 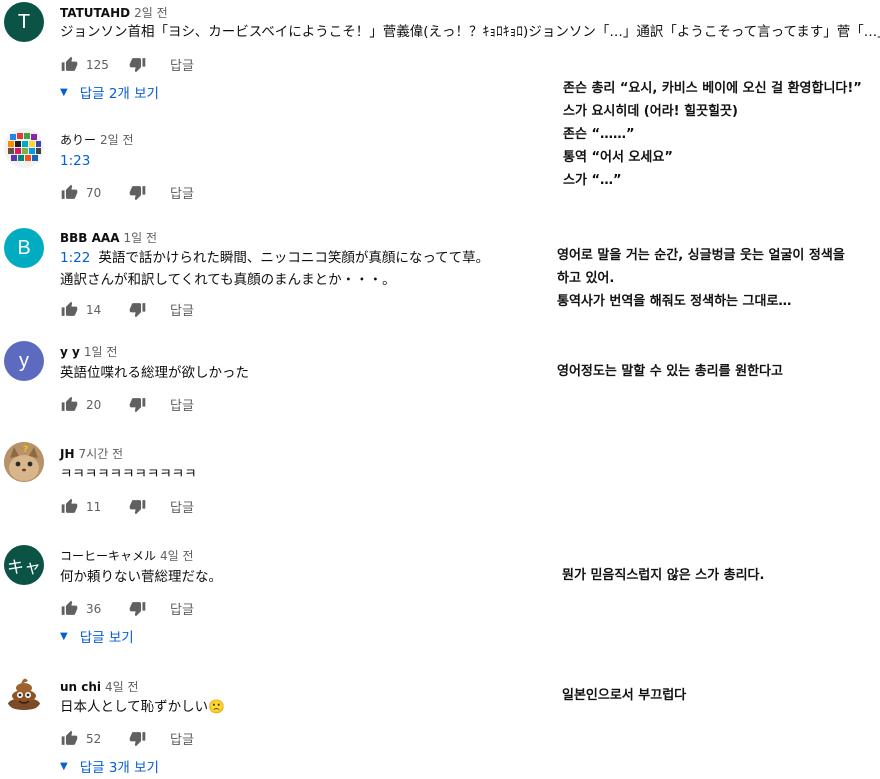 I want to click on comment-meta: JH 7시간 전, so click(x=91, y=453).